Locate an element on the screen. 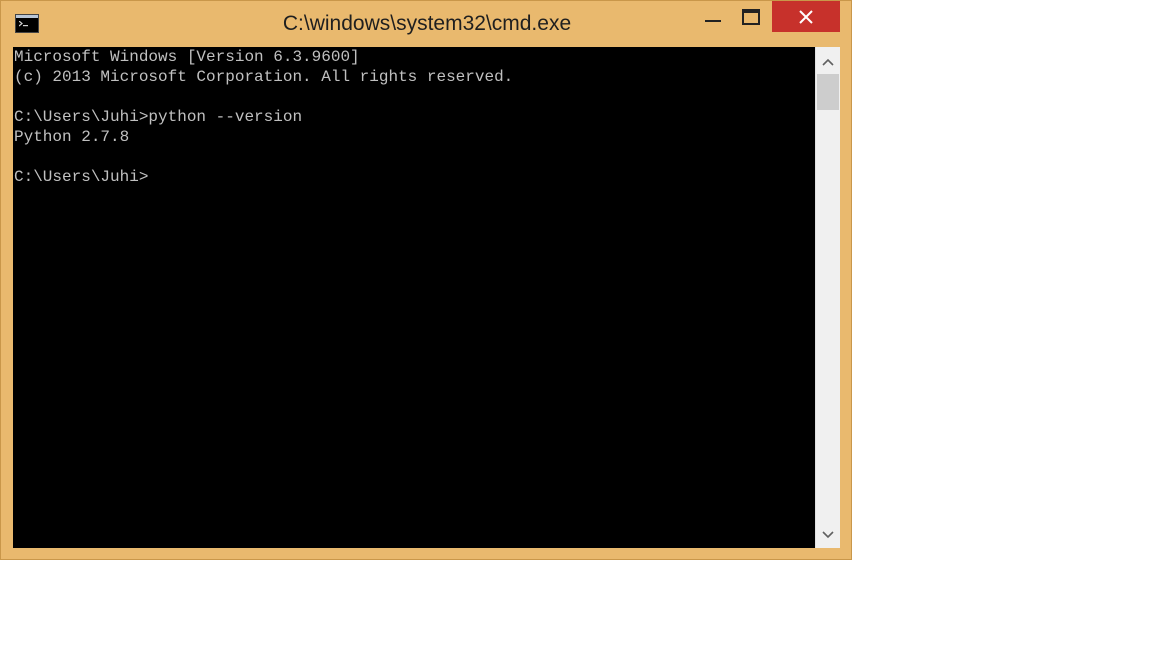 The width and height of the screenshot is (1152, 648). console-line: Microsoft Windows [Version 6.3.9600] is located at coordinates (187, 57).